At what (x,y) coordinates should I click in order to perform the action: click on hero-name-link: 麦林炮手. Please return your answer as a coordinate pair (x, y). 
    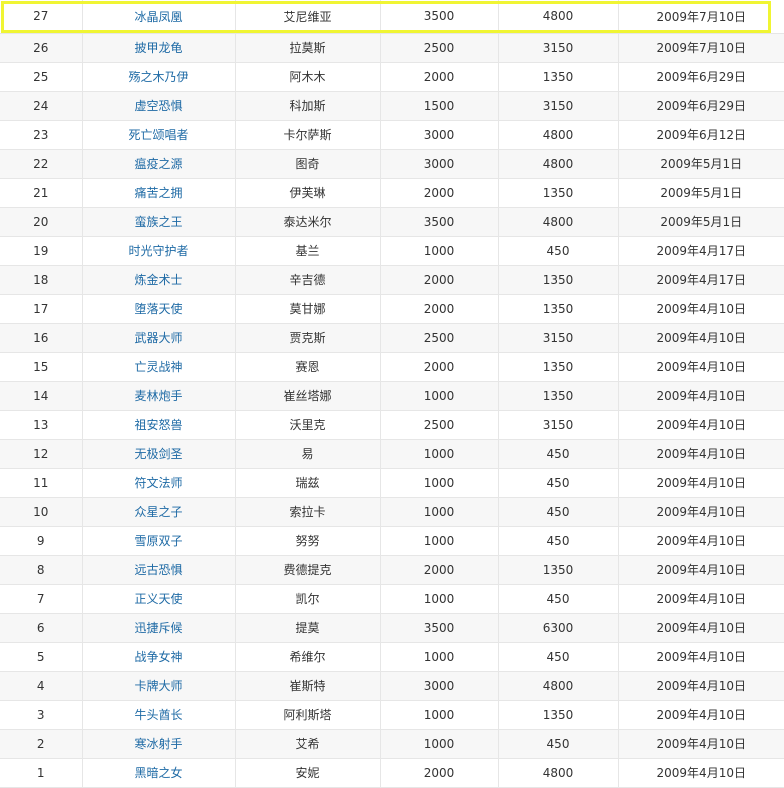
    Looking at the image, I should click on (158, 396).